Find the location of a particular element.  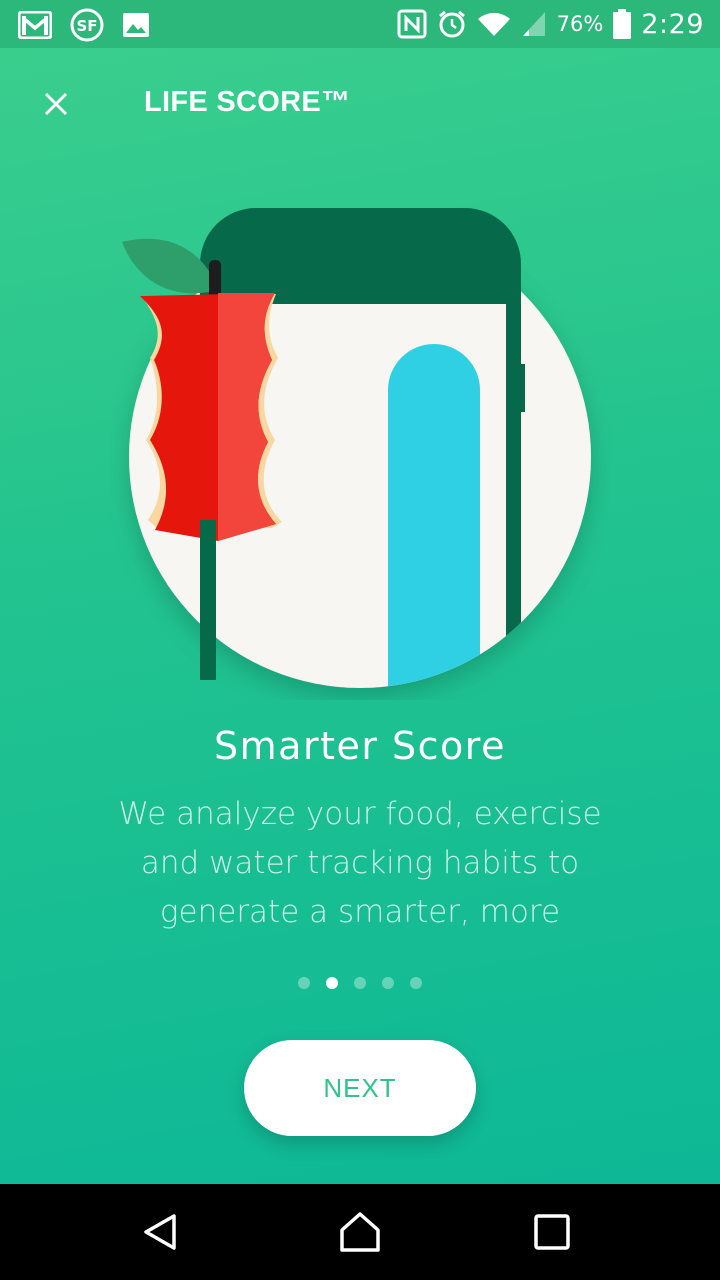

home-button is located at coordinates (360, 1232).